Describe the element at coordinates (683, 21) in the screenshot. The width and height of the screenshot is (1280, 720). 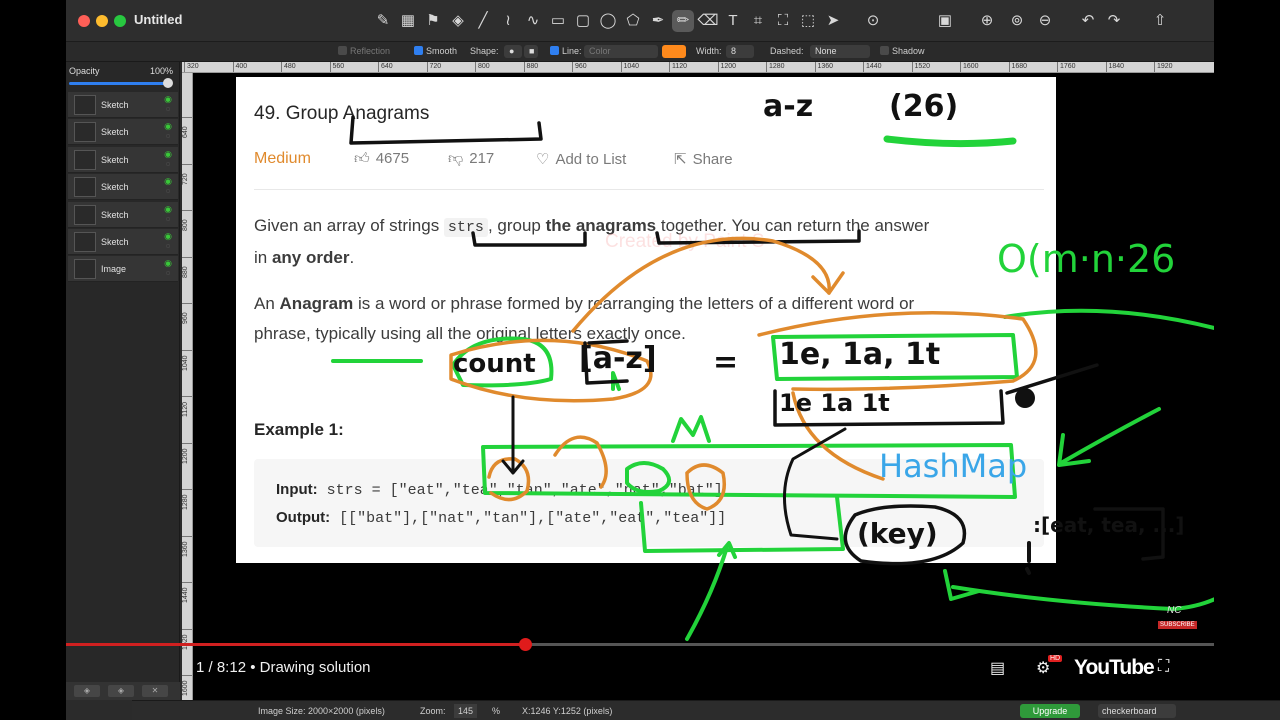
I see `pencil-icon: ✏` at that location.